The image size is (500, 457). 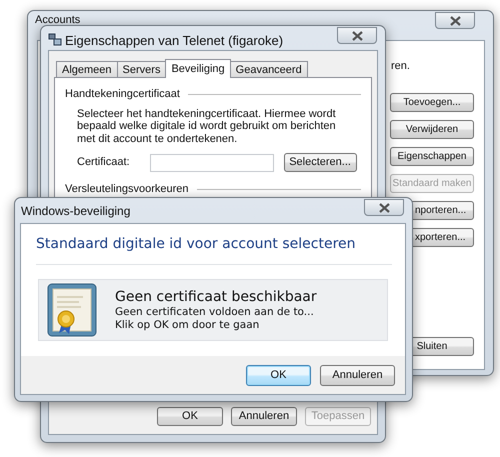 I want to click on window-title: Eigenschappen van Telenet (figaroke), so click(x=174, y=41).